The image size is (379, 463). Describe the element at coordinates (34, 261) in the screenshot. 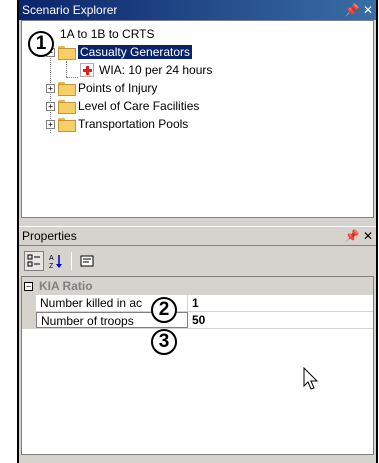

I see `categorized-icon` at that location.